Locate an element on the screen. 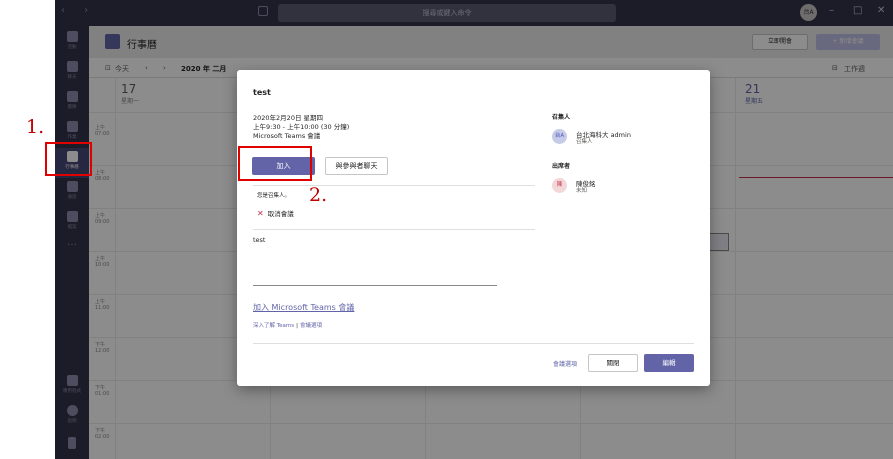  cancel-meeting-button: ✕ 取消會議 is located at coordinates (275, 213).